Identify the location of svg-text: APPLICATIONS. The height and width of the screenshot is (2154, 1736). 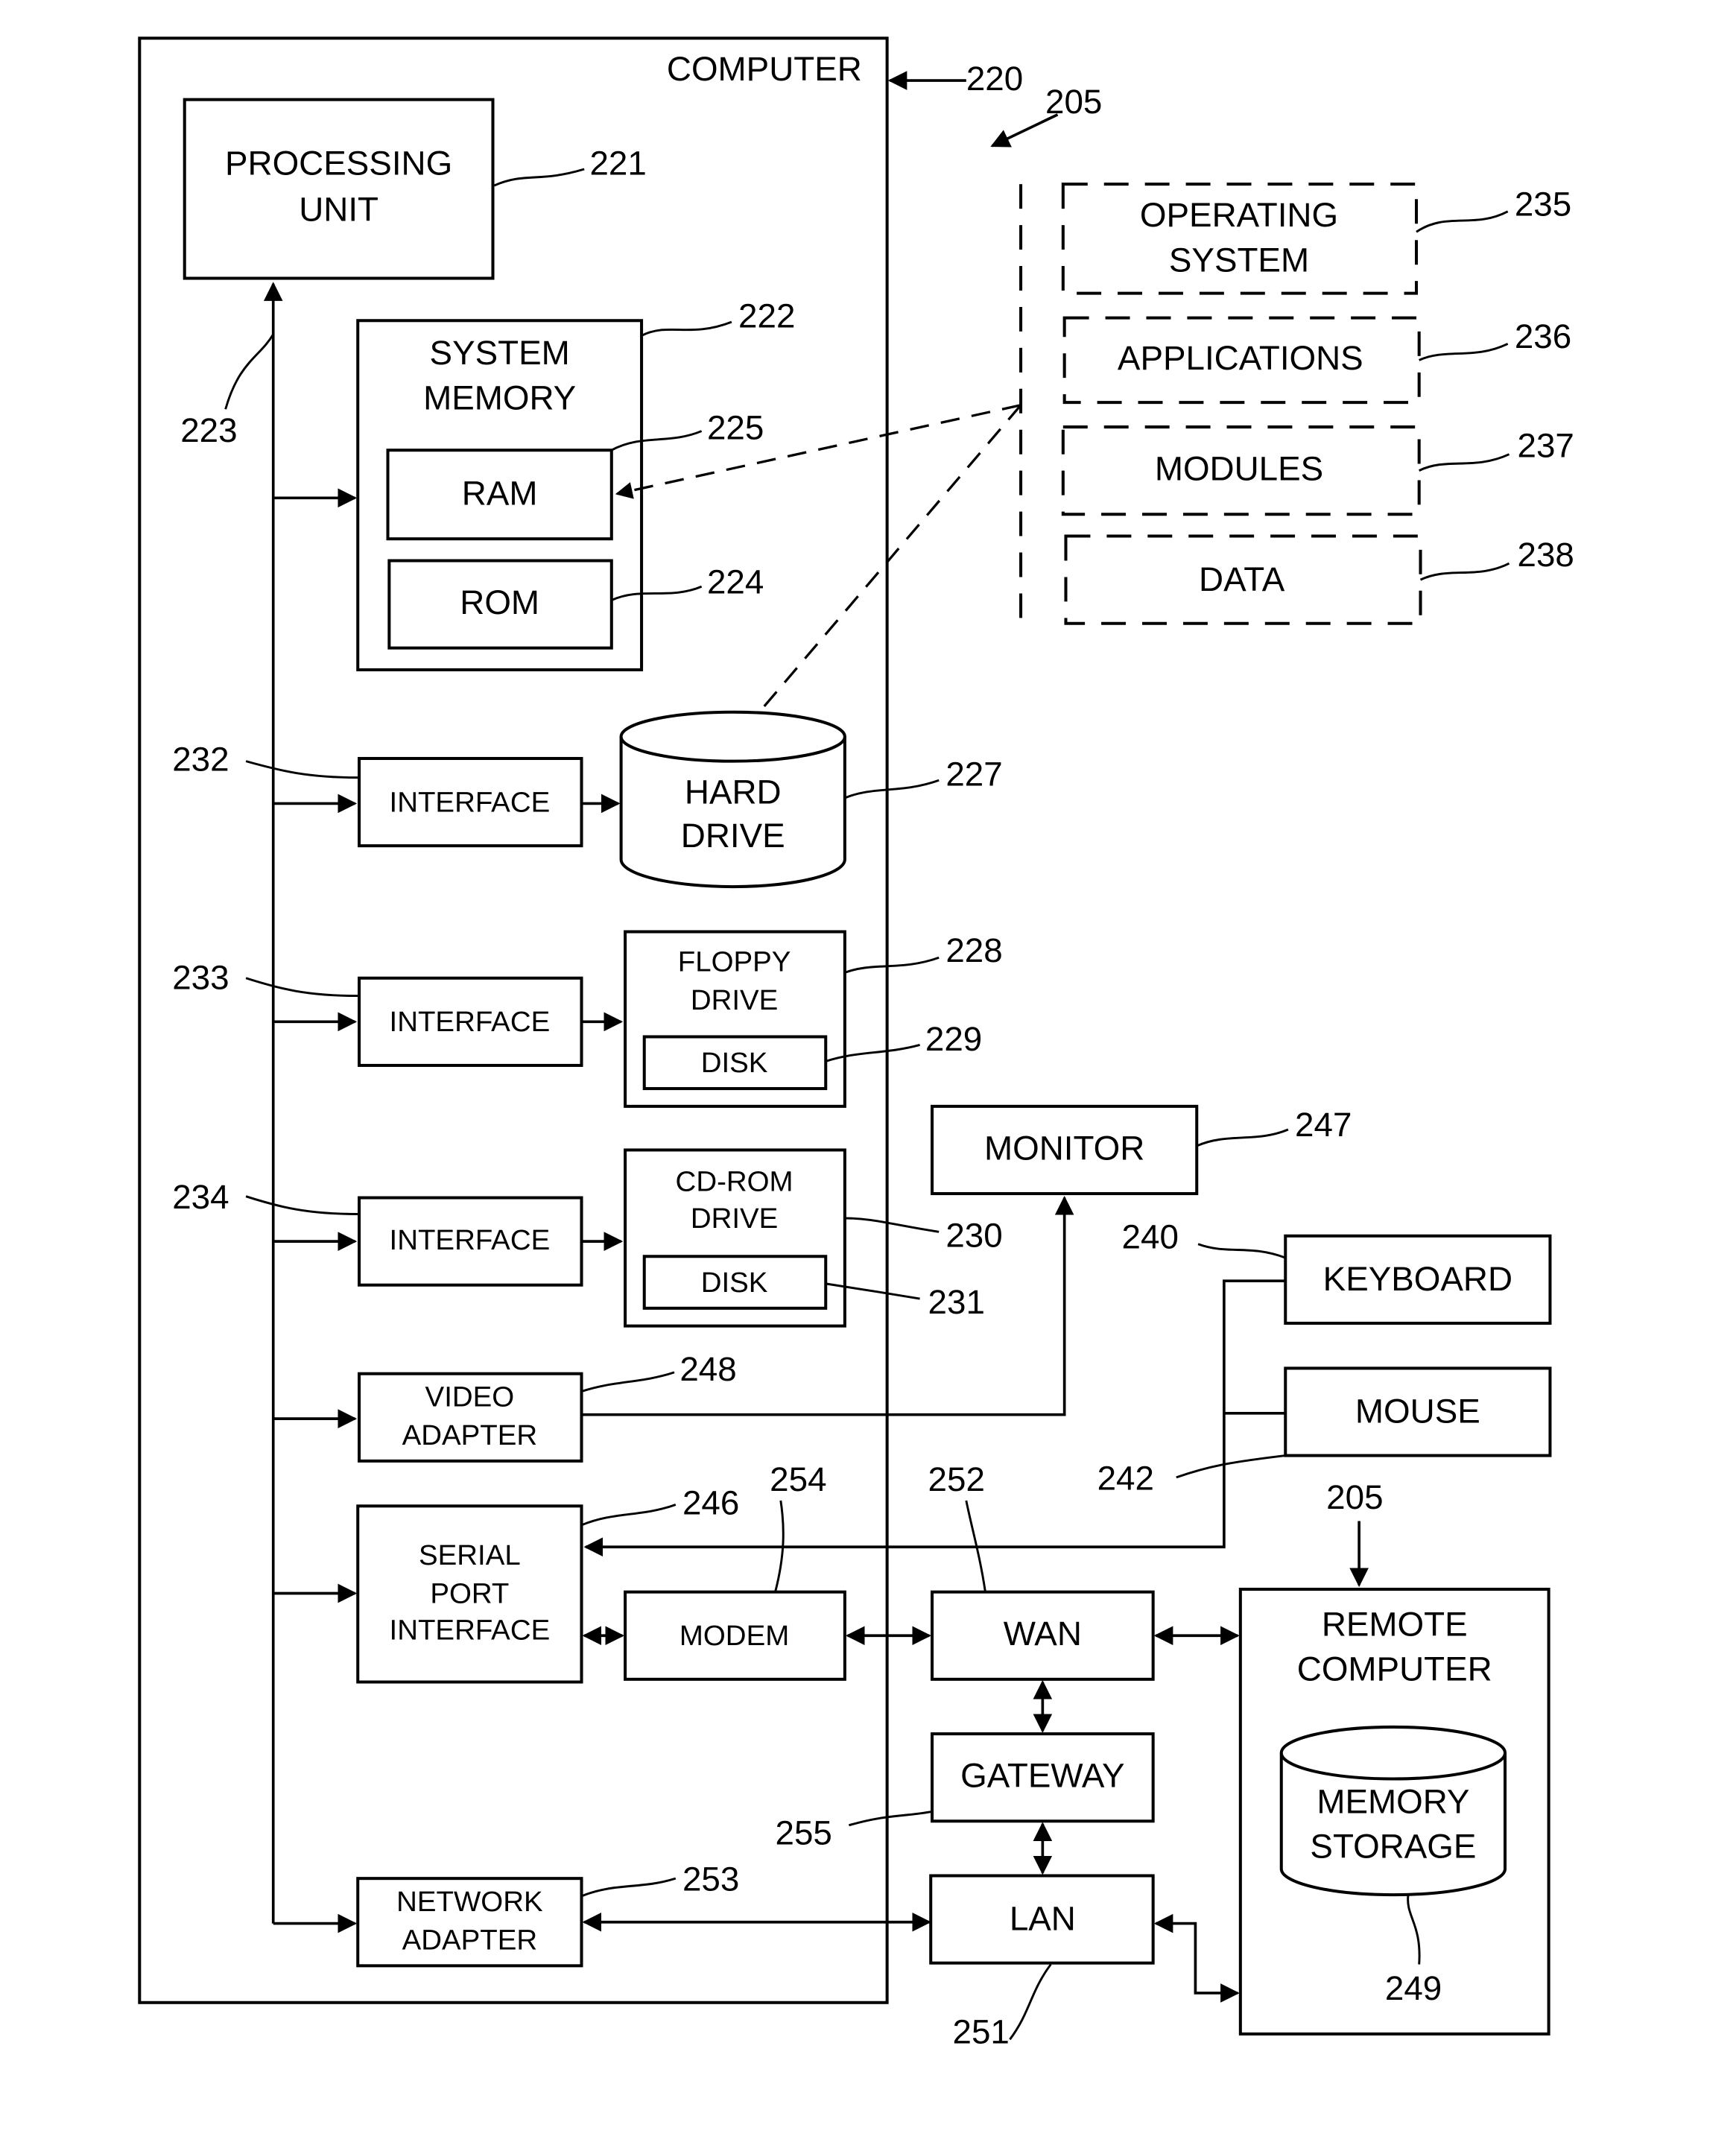
(1240, 358).